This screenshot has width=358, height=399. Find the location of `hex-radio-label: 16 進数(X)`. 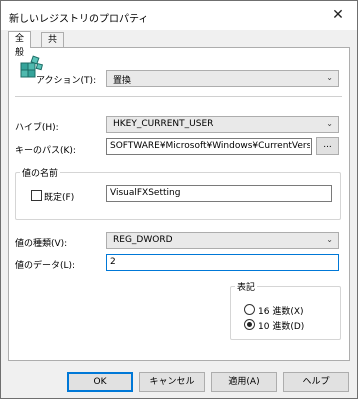

hex-radio-label: 16 進数(X) is located at coordinates (281, 312).